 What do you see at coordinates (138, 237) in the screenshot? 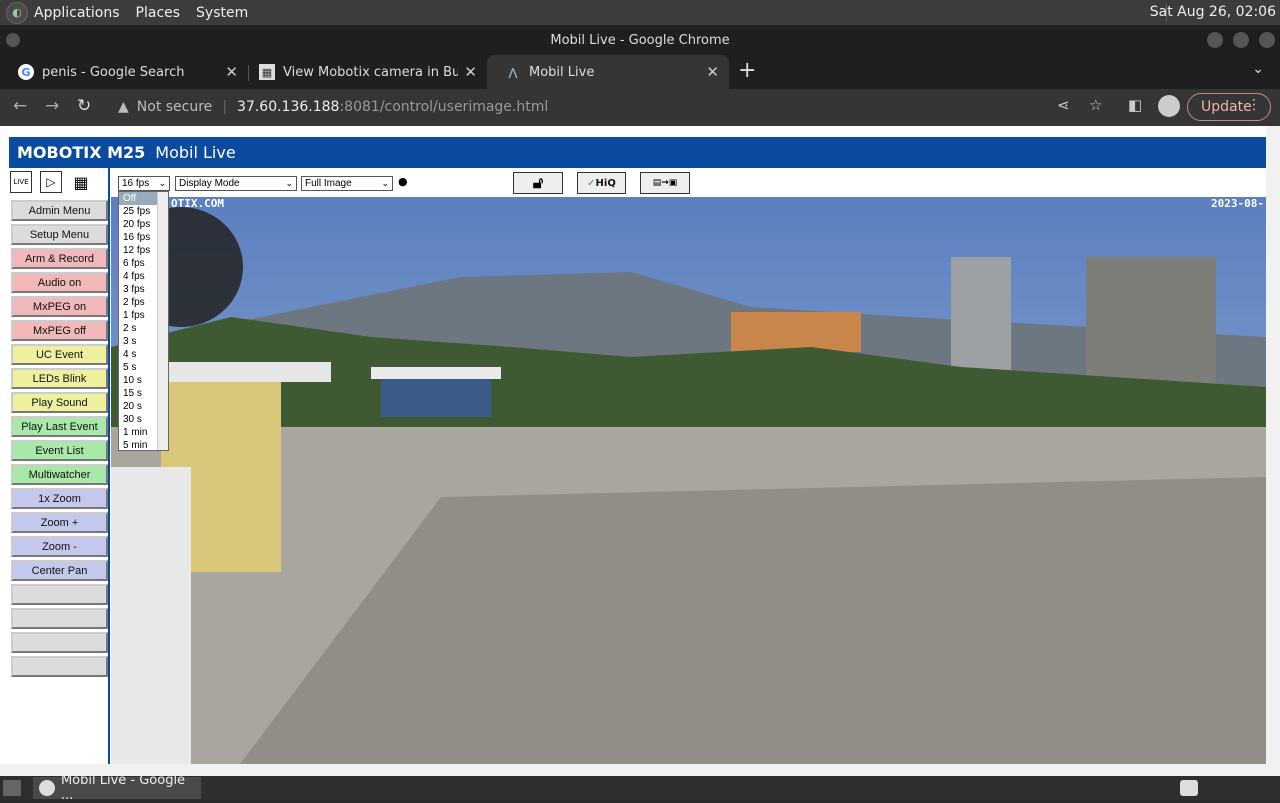
I see `fps-option: 16 fps` at bounding box center [138, 237].